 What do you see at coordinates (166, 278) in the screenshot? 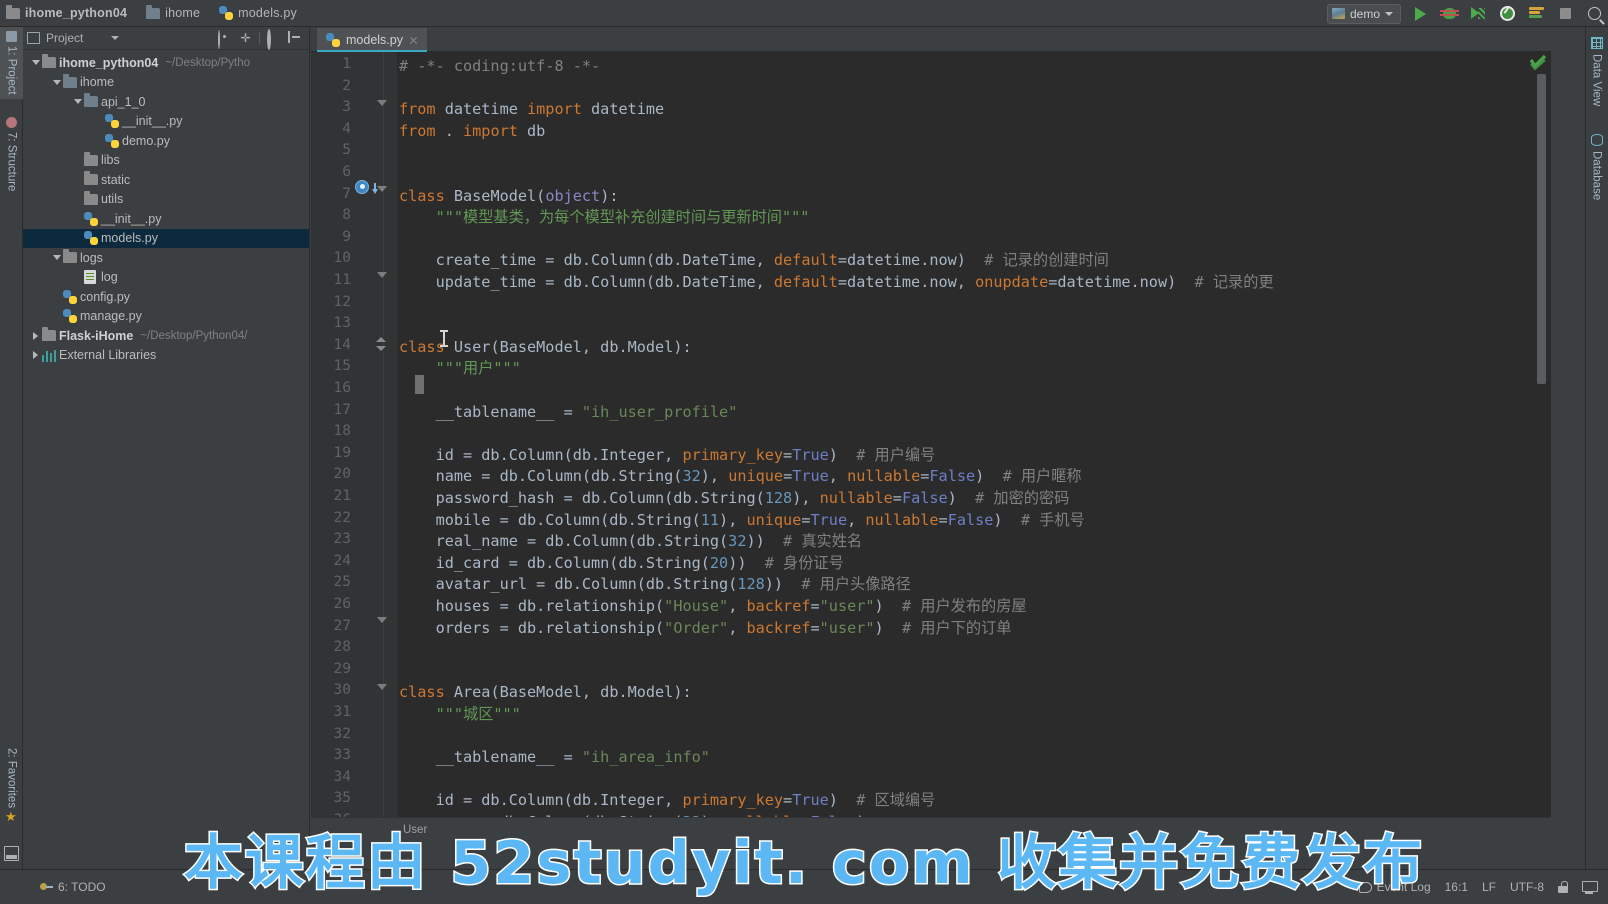
I see `tree-item-log: log` at bounding box center [166, 278].